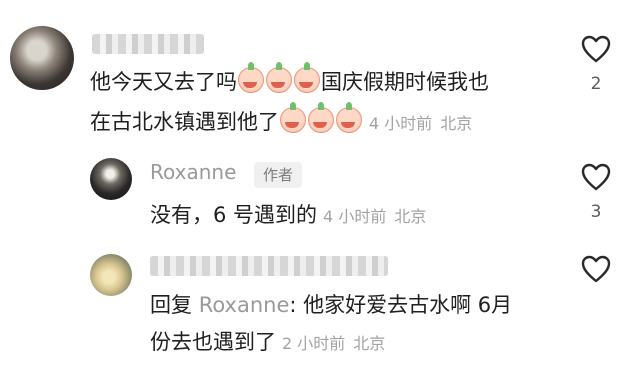 This screenshot has height=378, width=640. What do you see at coordinates (278, 175) in the screenshot?
I see `author-badge: 作者` at bounding box center [278, 175].